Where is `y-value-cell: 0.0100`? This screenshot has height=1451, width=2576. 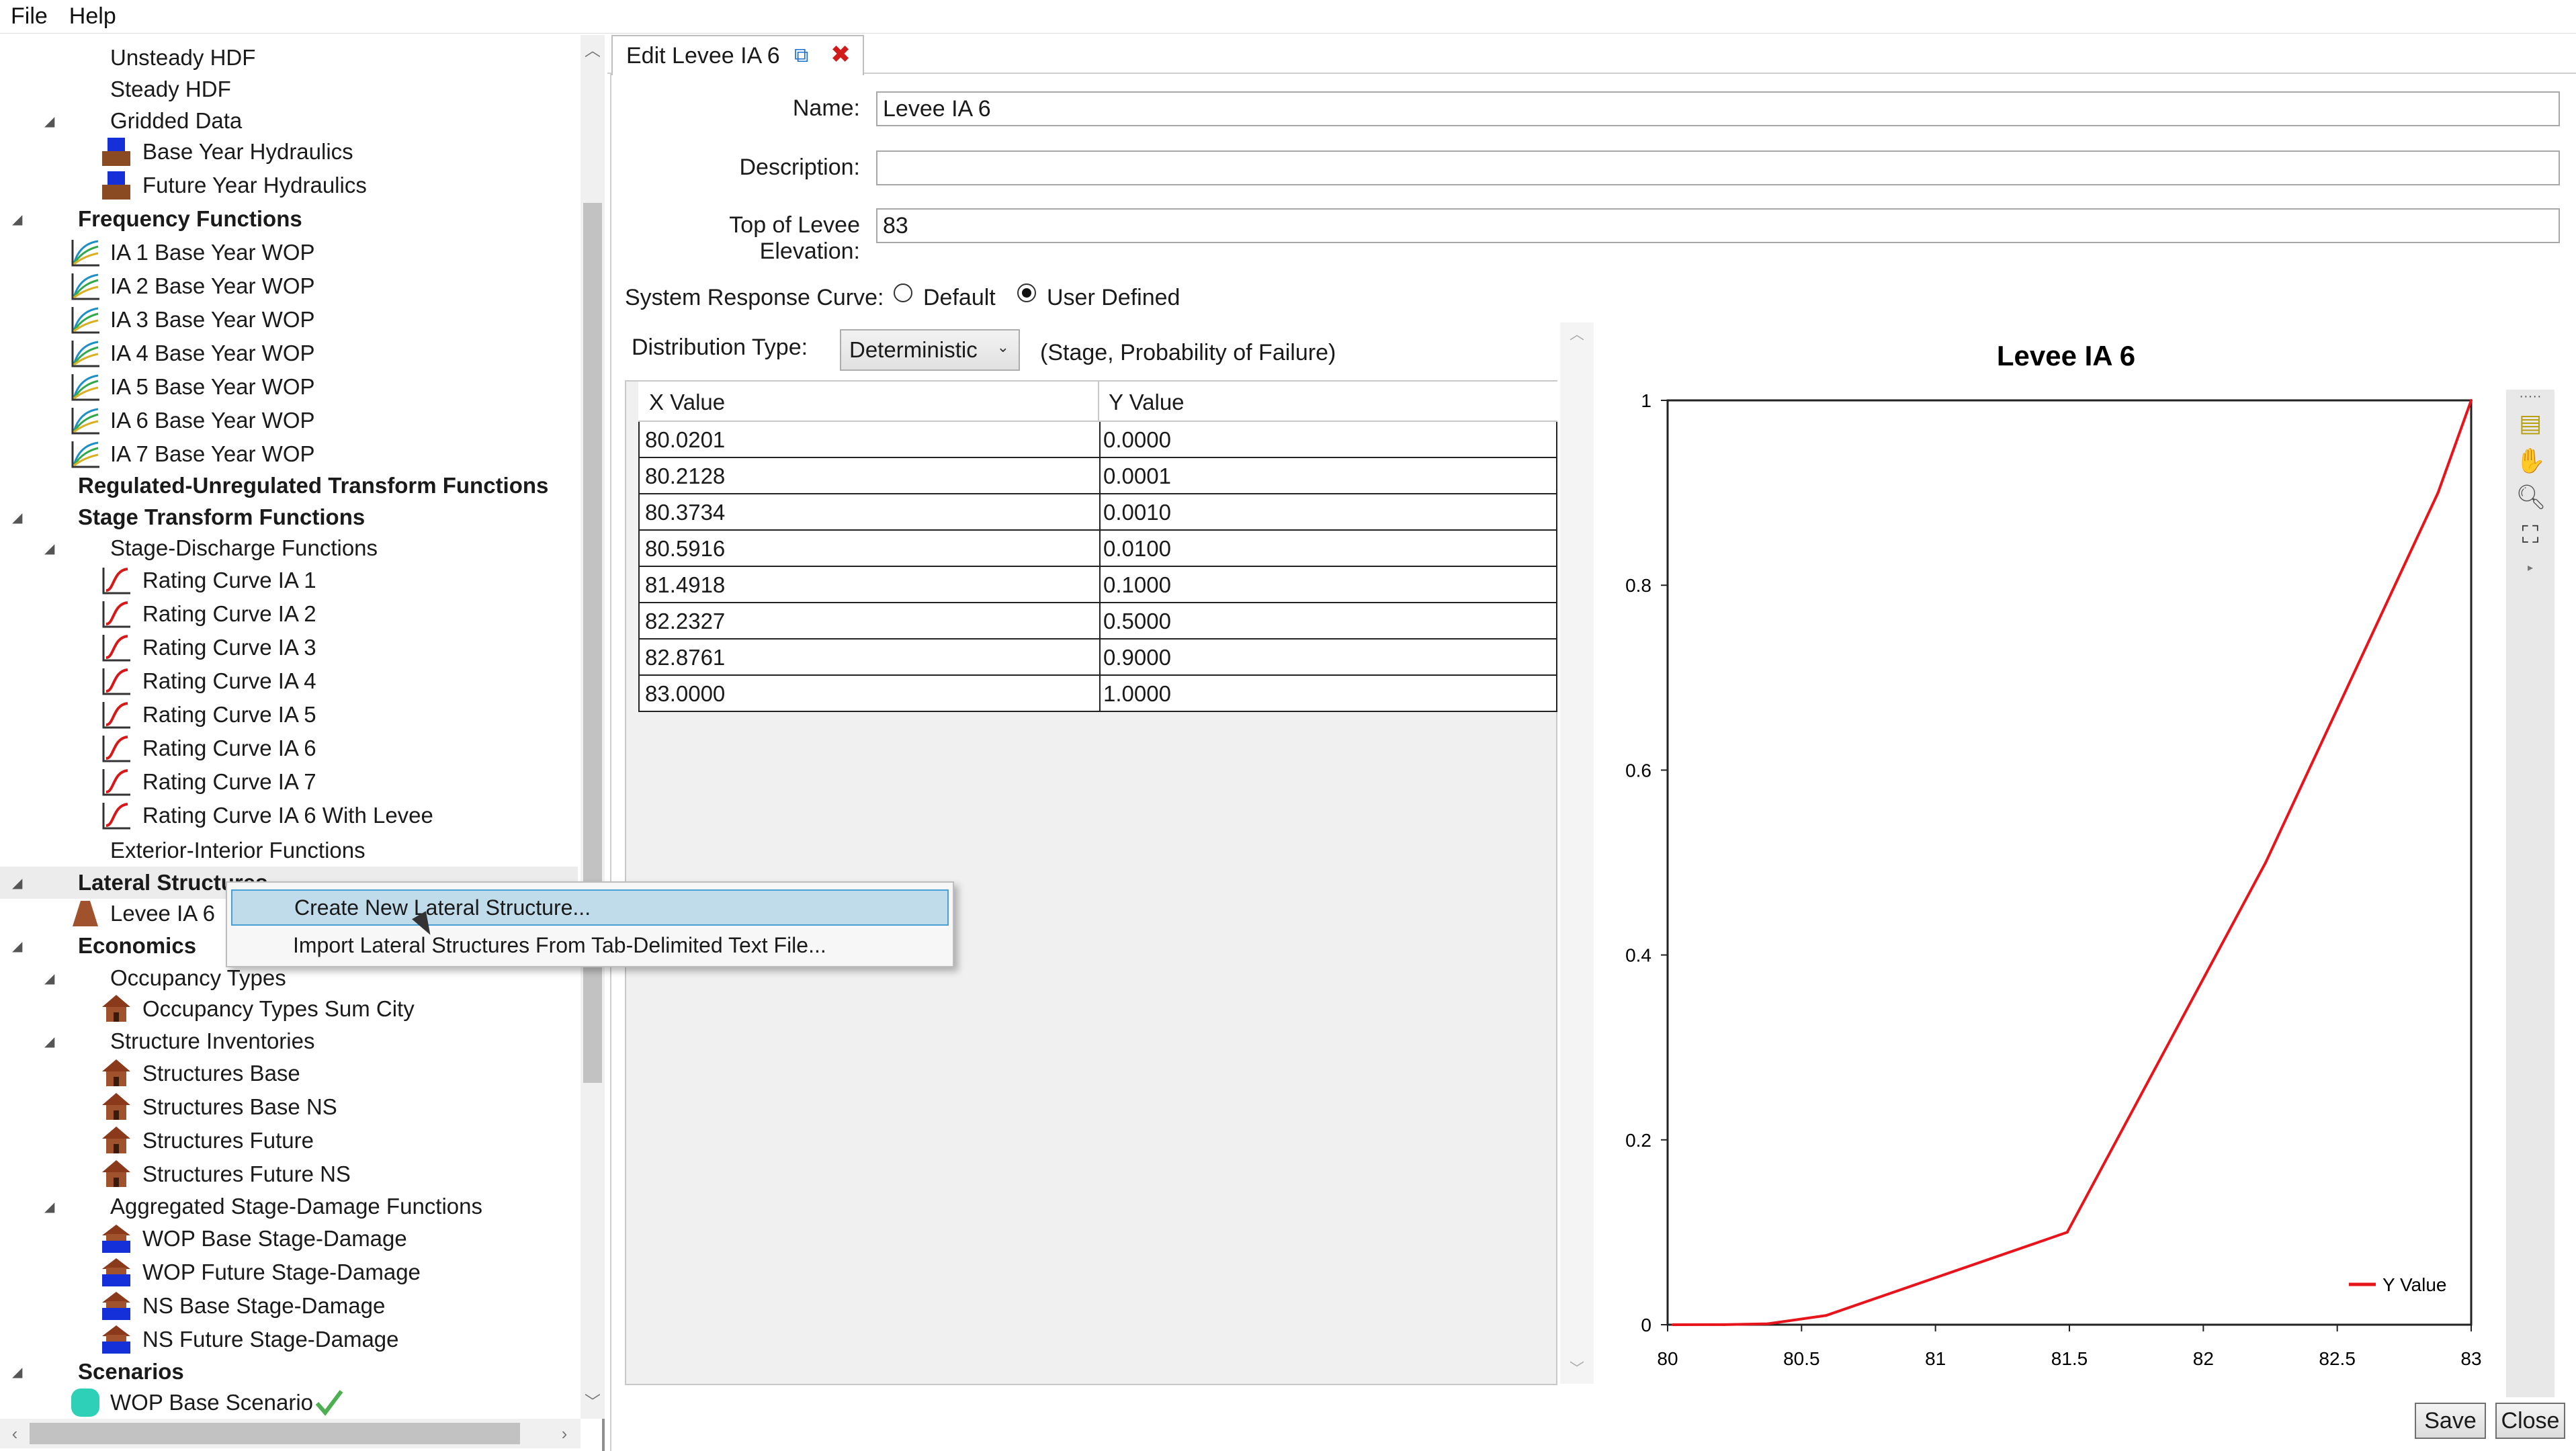
y-value-cell: 0.0100 is located at coordinates (1137, 549).